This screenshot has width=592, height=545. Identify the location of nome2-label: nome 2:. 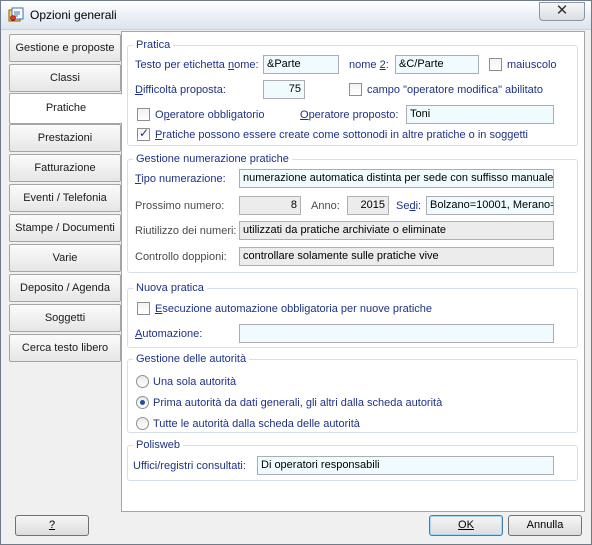
(369, 65).